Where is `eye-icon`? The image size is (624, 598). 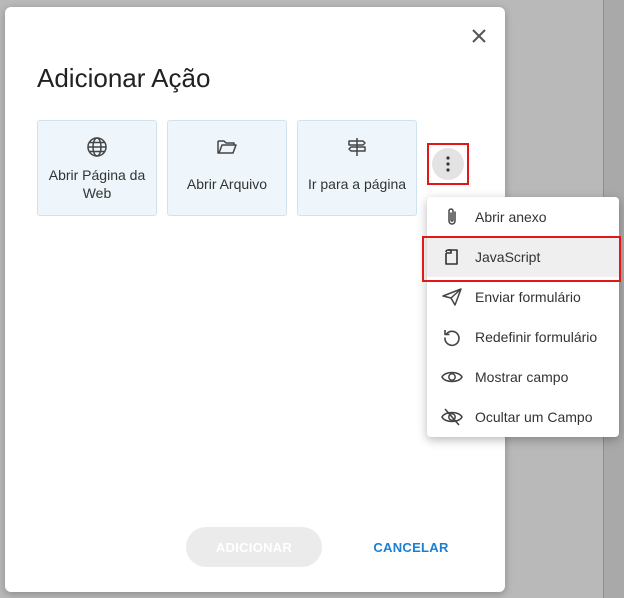 eye-icon is located at coordinates (452, 377).